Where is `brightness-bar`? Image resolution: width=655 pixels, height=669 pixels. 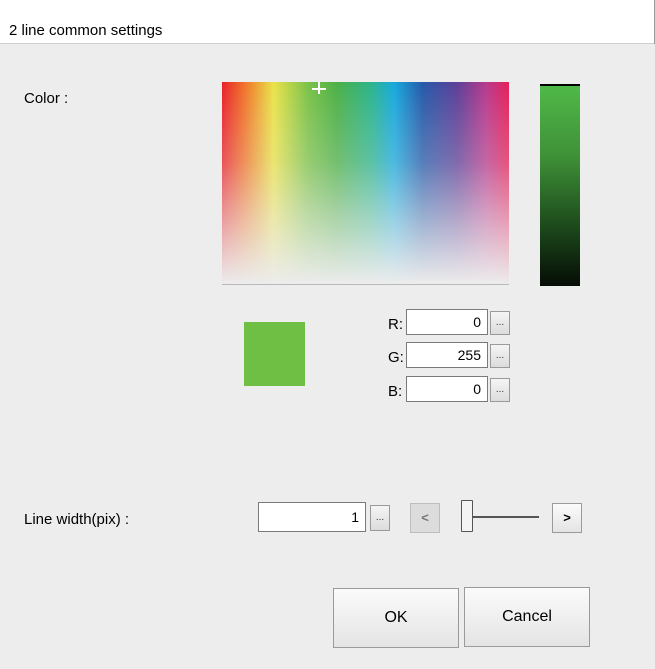 brightness-bar is located at coordinates (560, 185).